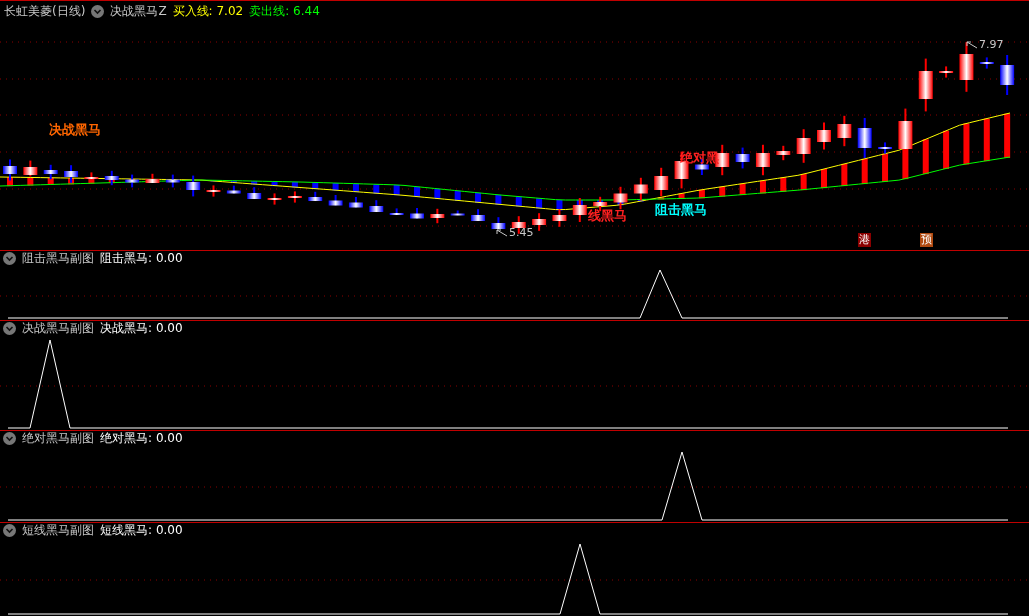 This screenshot has height=616, width=1029. I want to click on series-value: 绝对黑马: 0.00, so click(141, 438).